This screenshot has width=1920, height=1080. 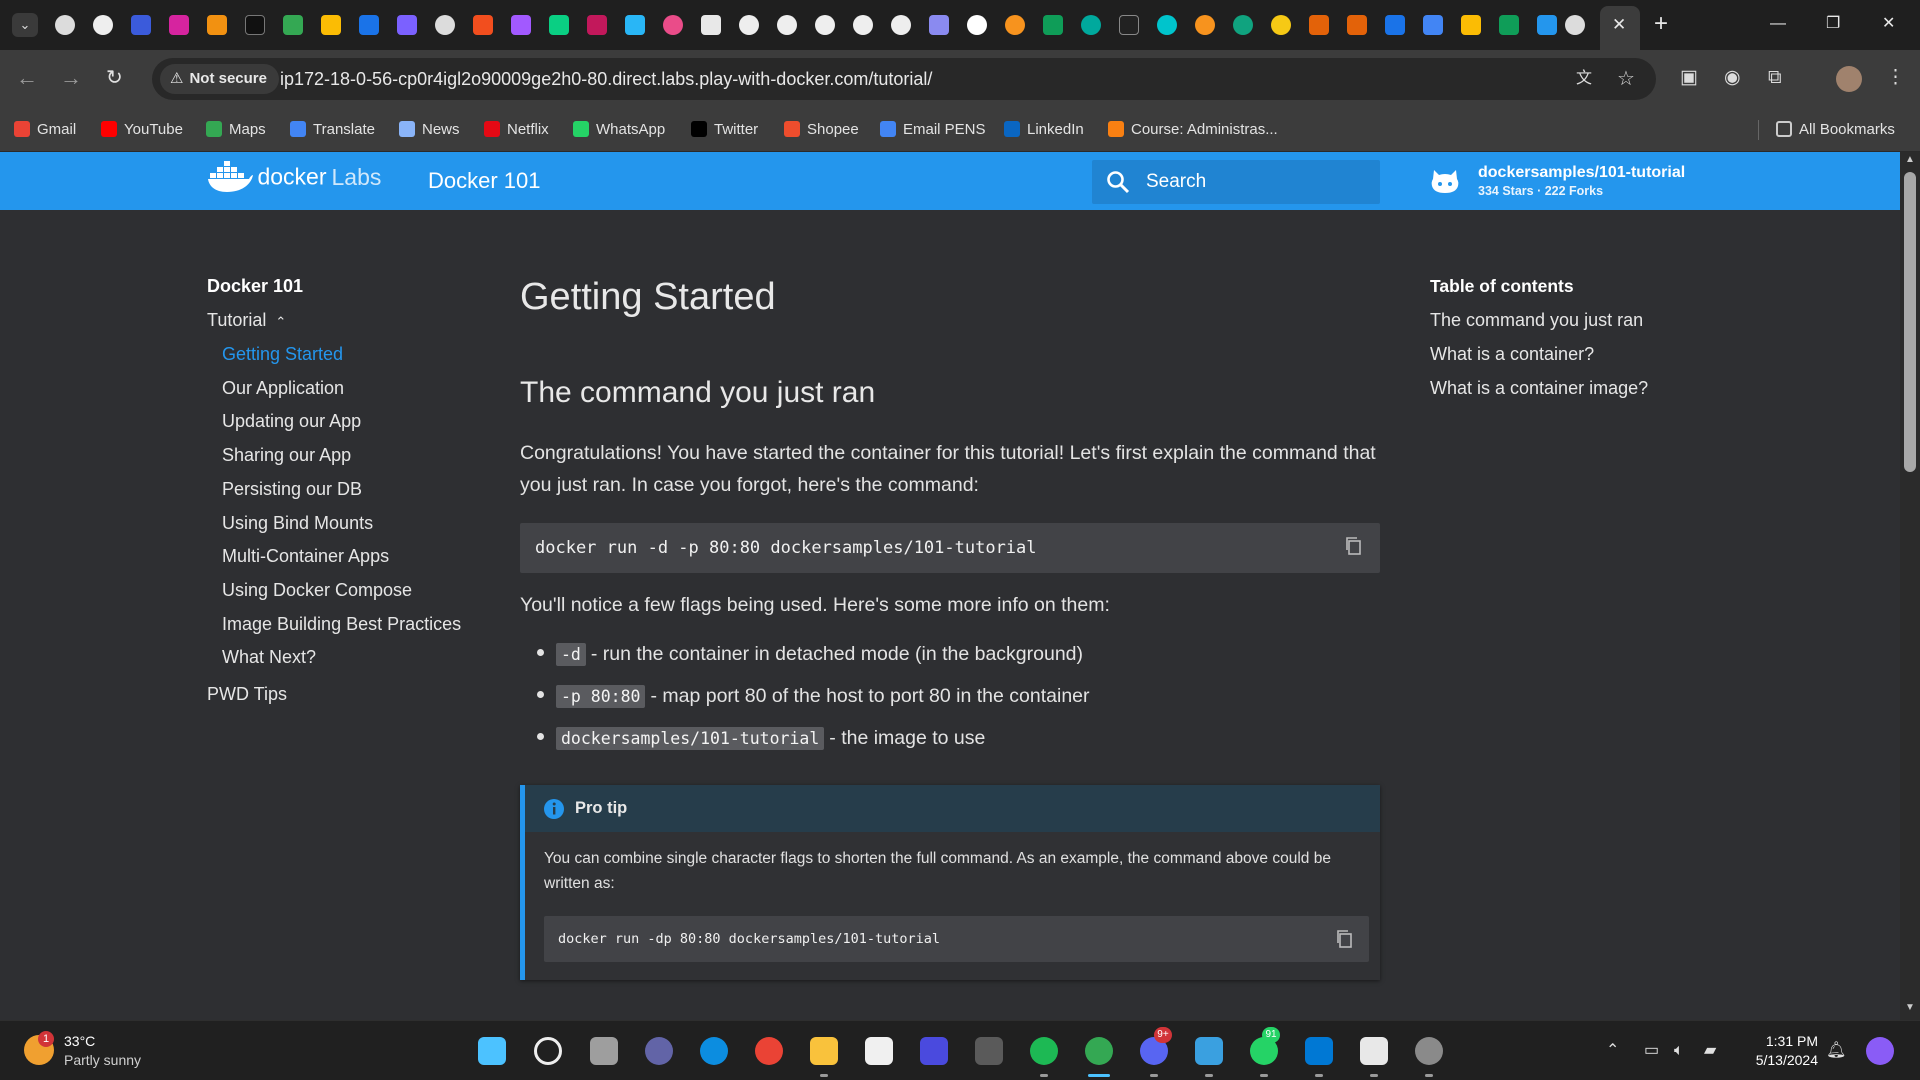 I want to click on tab-favicon-a, so click(x=141, y=25).